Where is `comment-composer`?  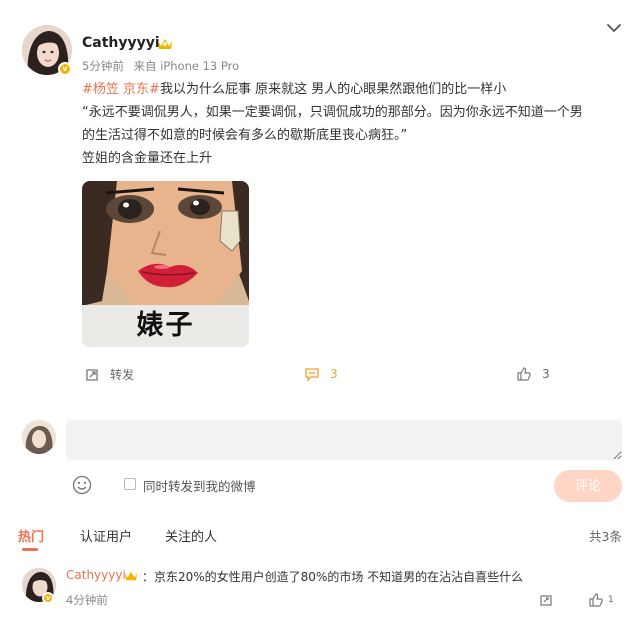
comment-composer is located at coordinates (320, 439).